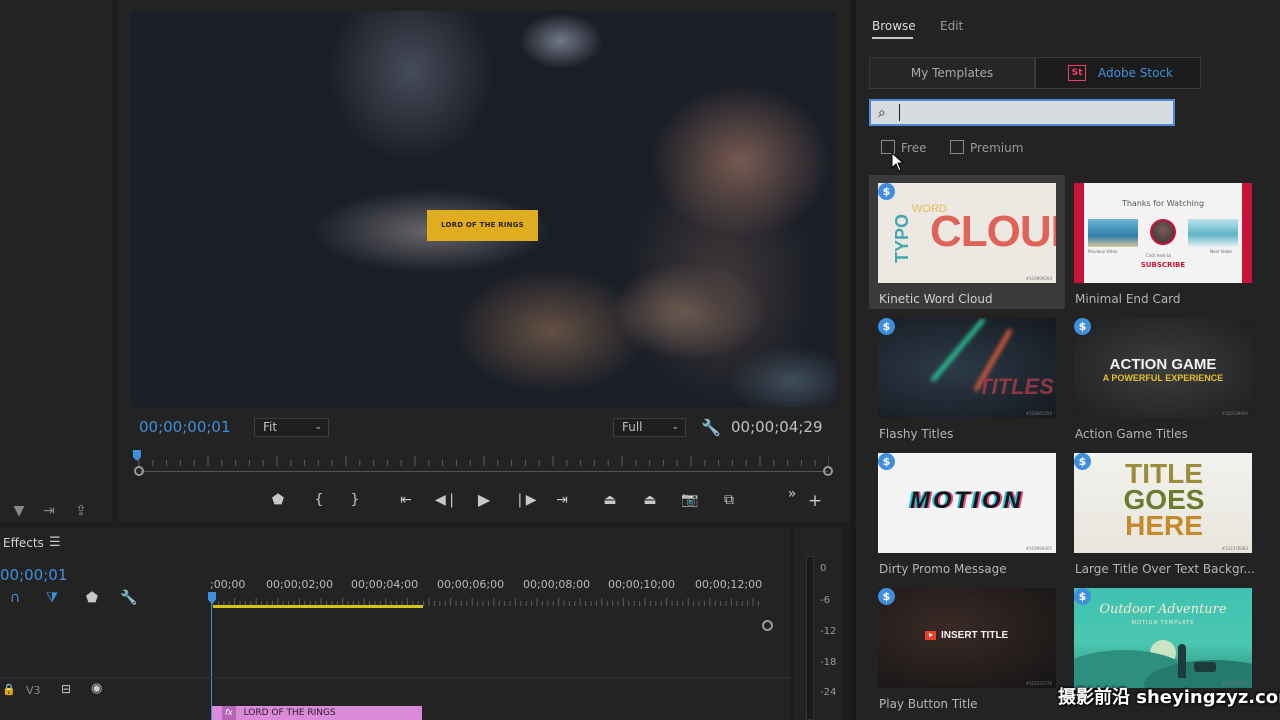  I want to click on meter-label: 0, so click(823, 568).